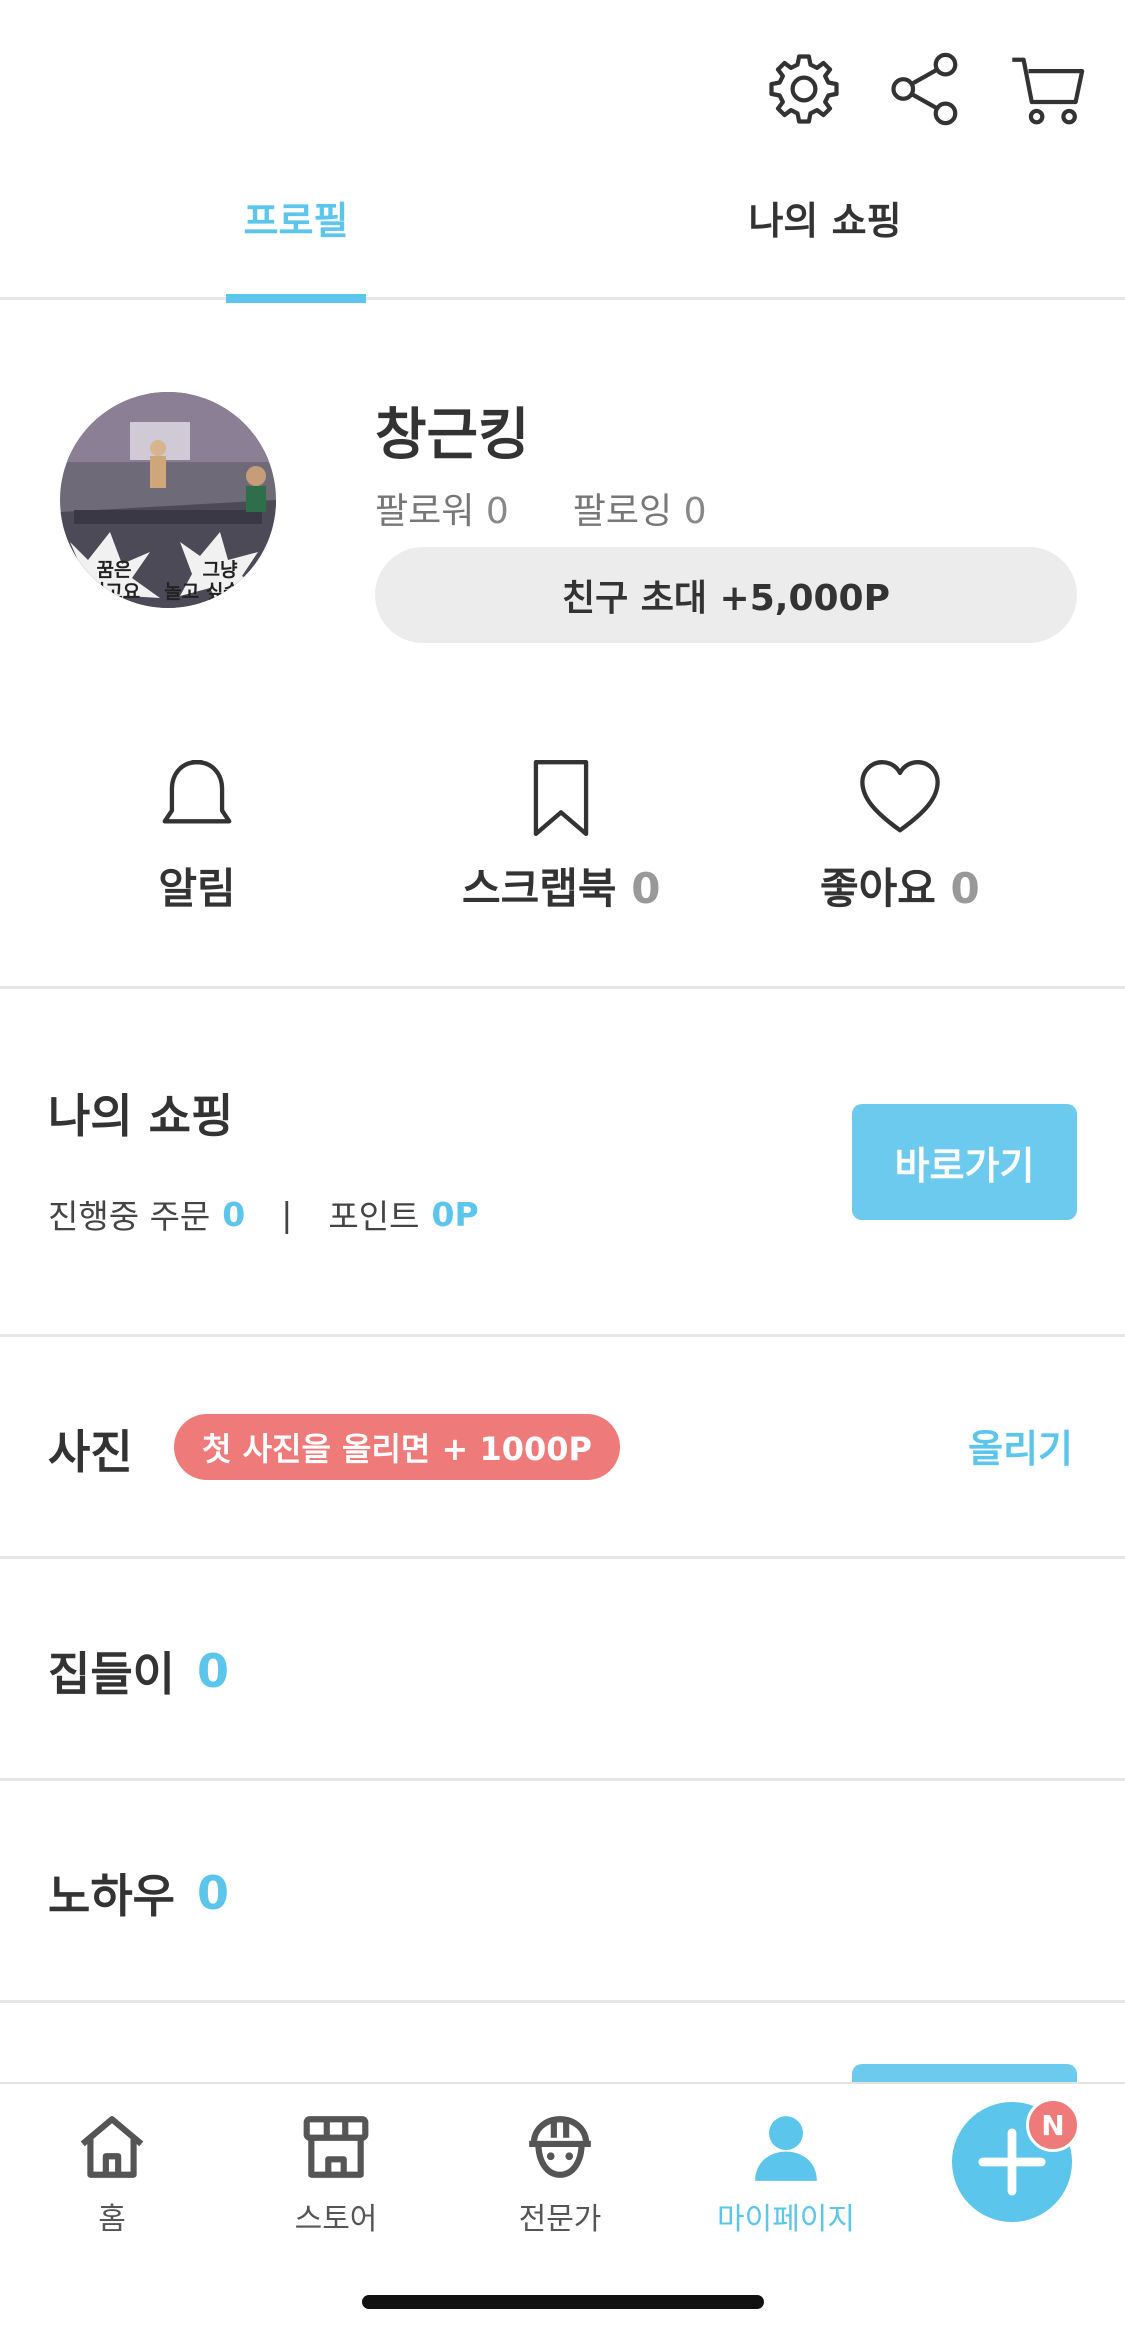  Describe the element at coordinates (900, 796) in the screenshot. I see `heart-icon` at that location.